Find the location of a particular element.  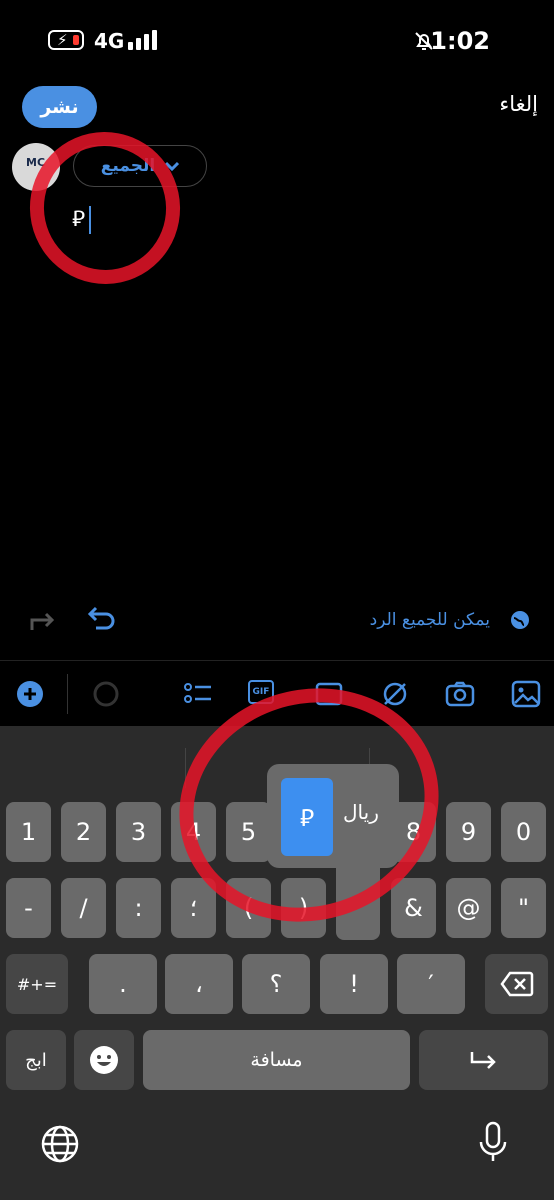

backspace-key is located at coordinates (516, 984).